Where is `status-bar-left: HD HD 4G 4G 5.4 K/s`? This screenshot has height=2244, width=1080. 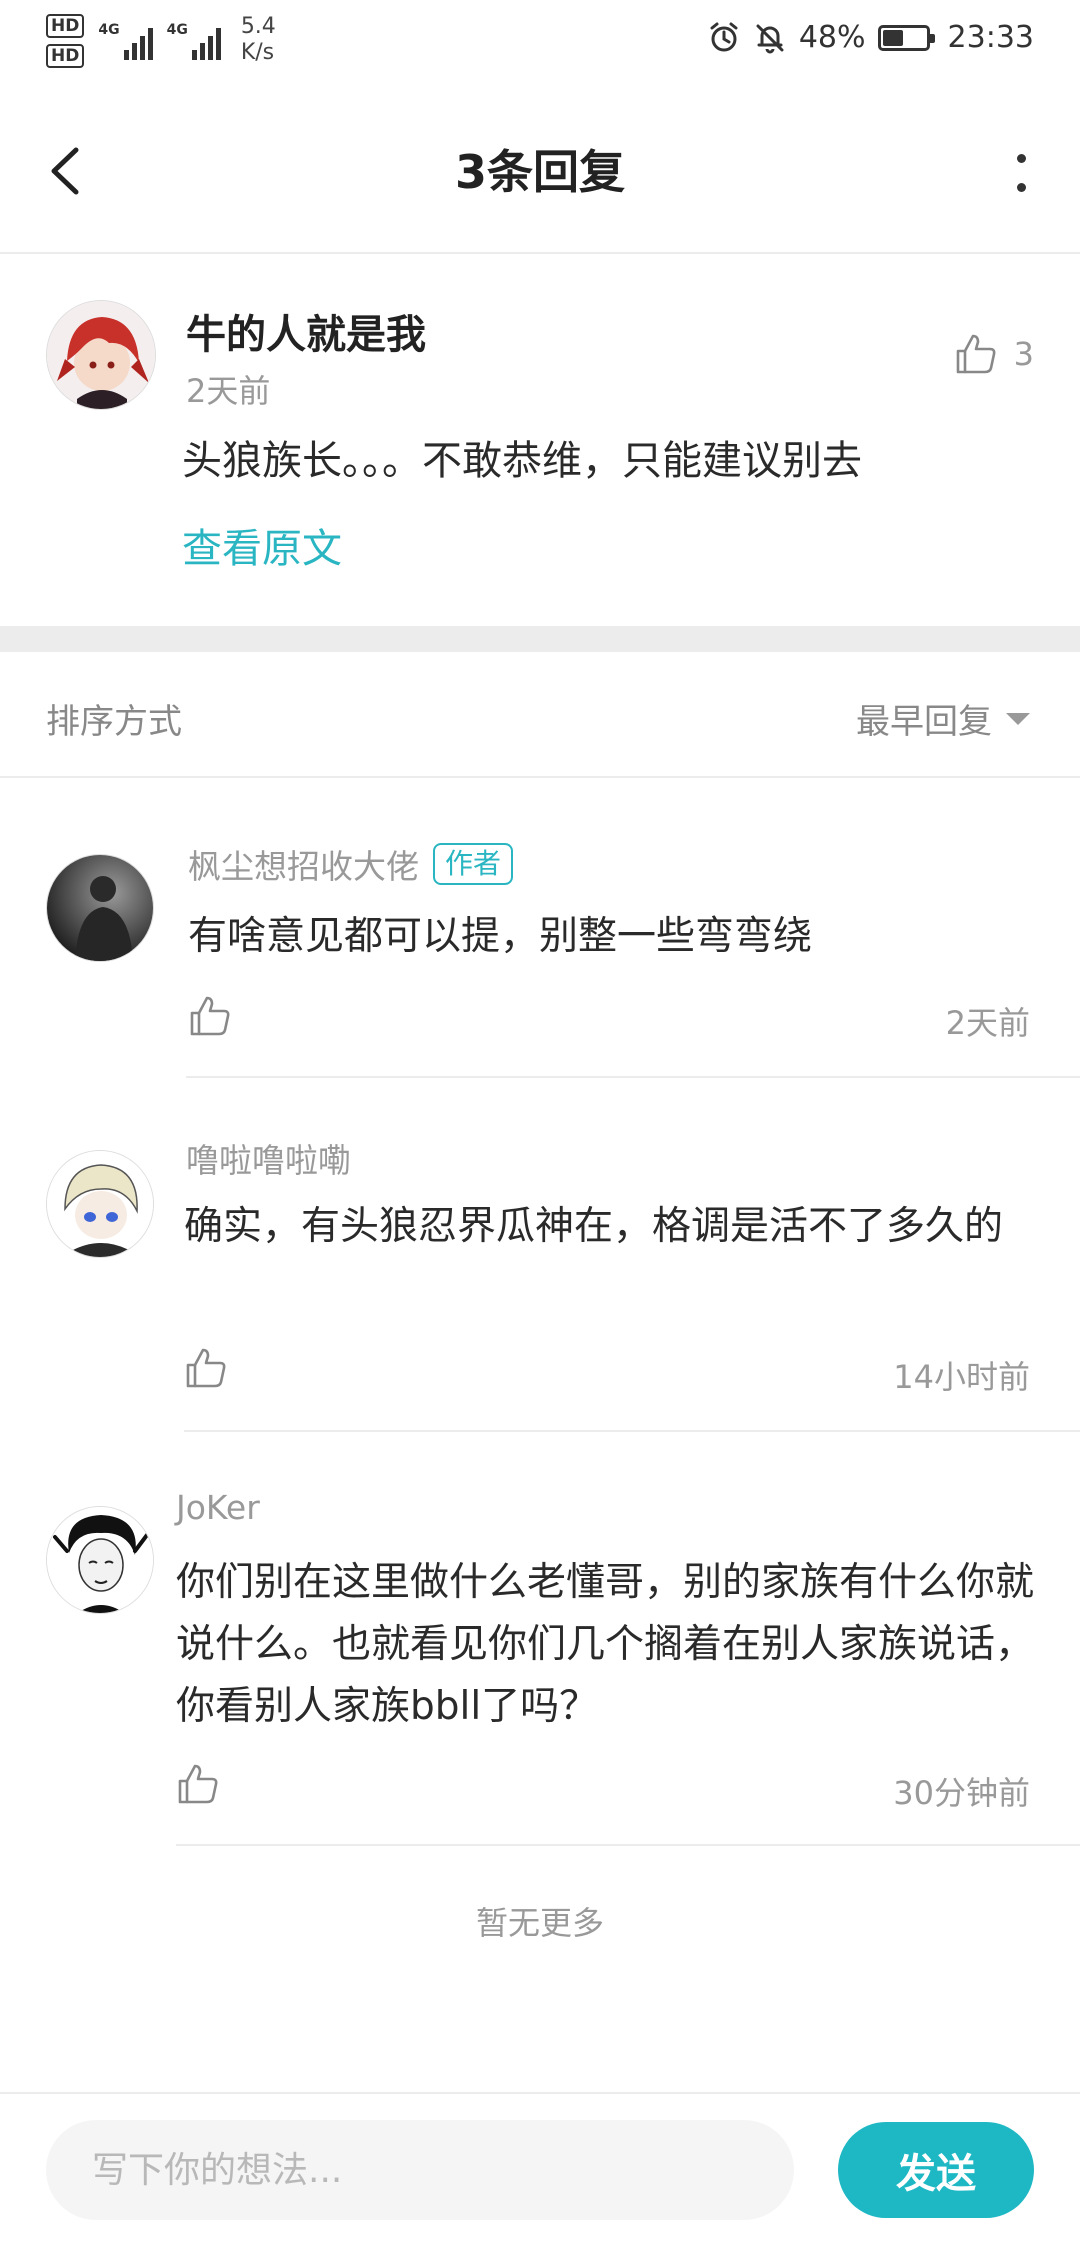
status-bar-left: HD HD 4G 4G 5.4 K/s is located at coordinates (161, 41).